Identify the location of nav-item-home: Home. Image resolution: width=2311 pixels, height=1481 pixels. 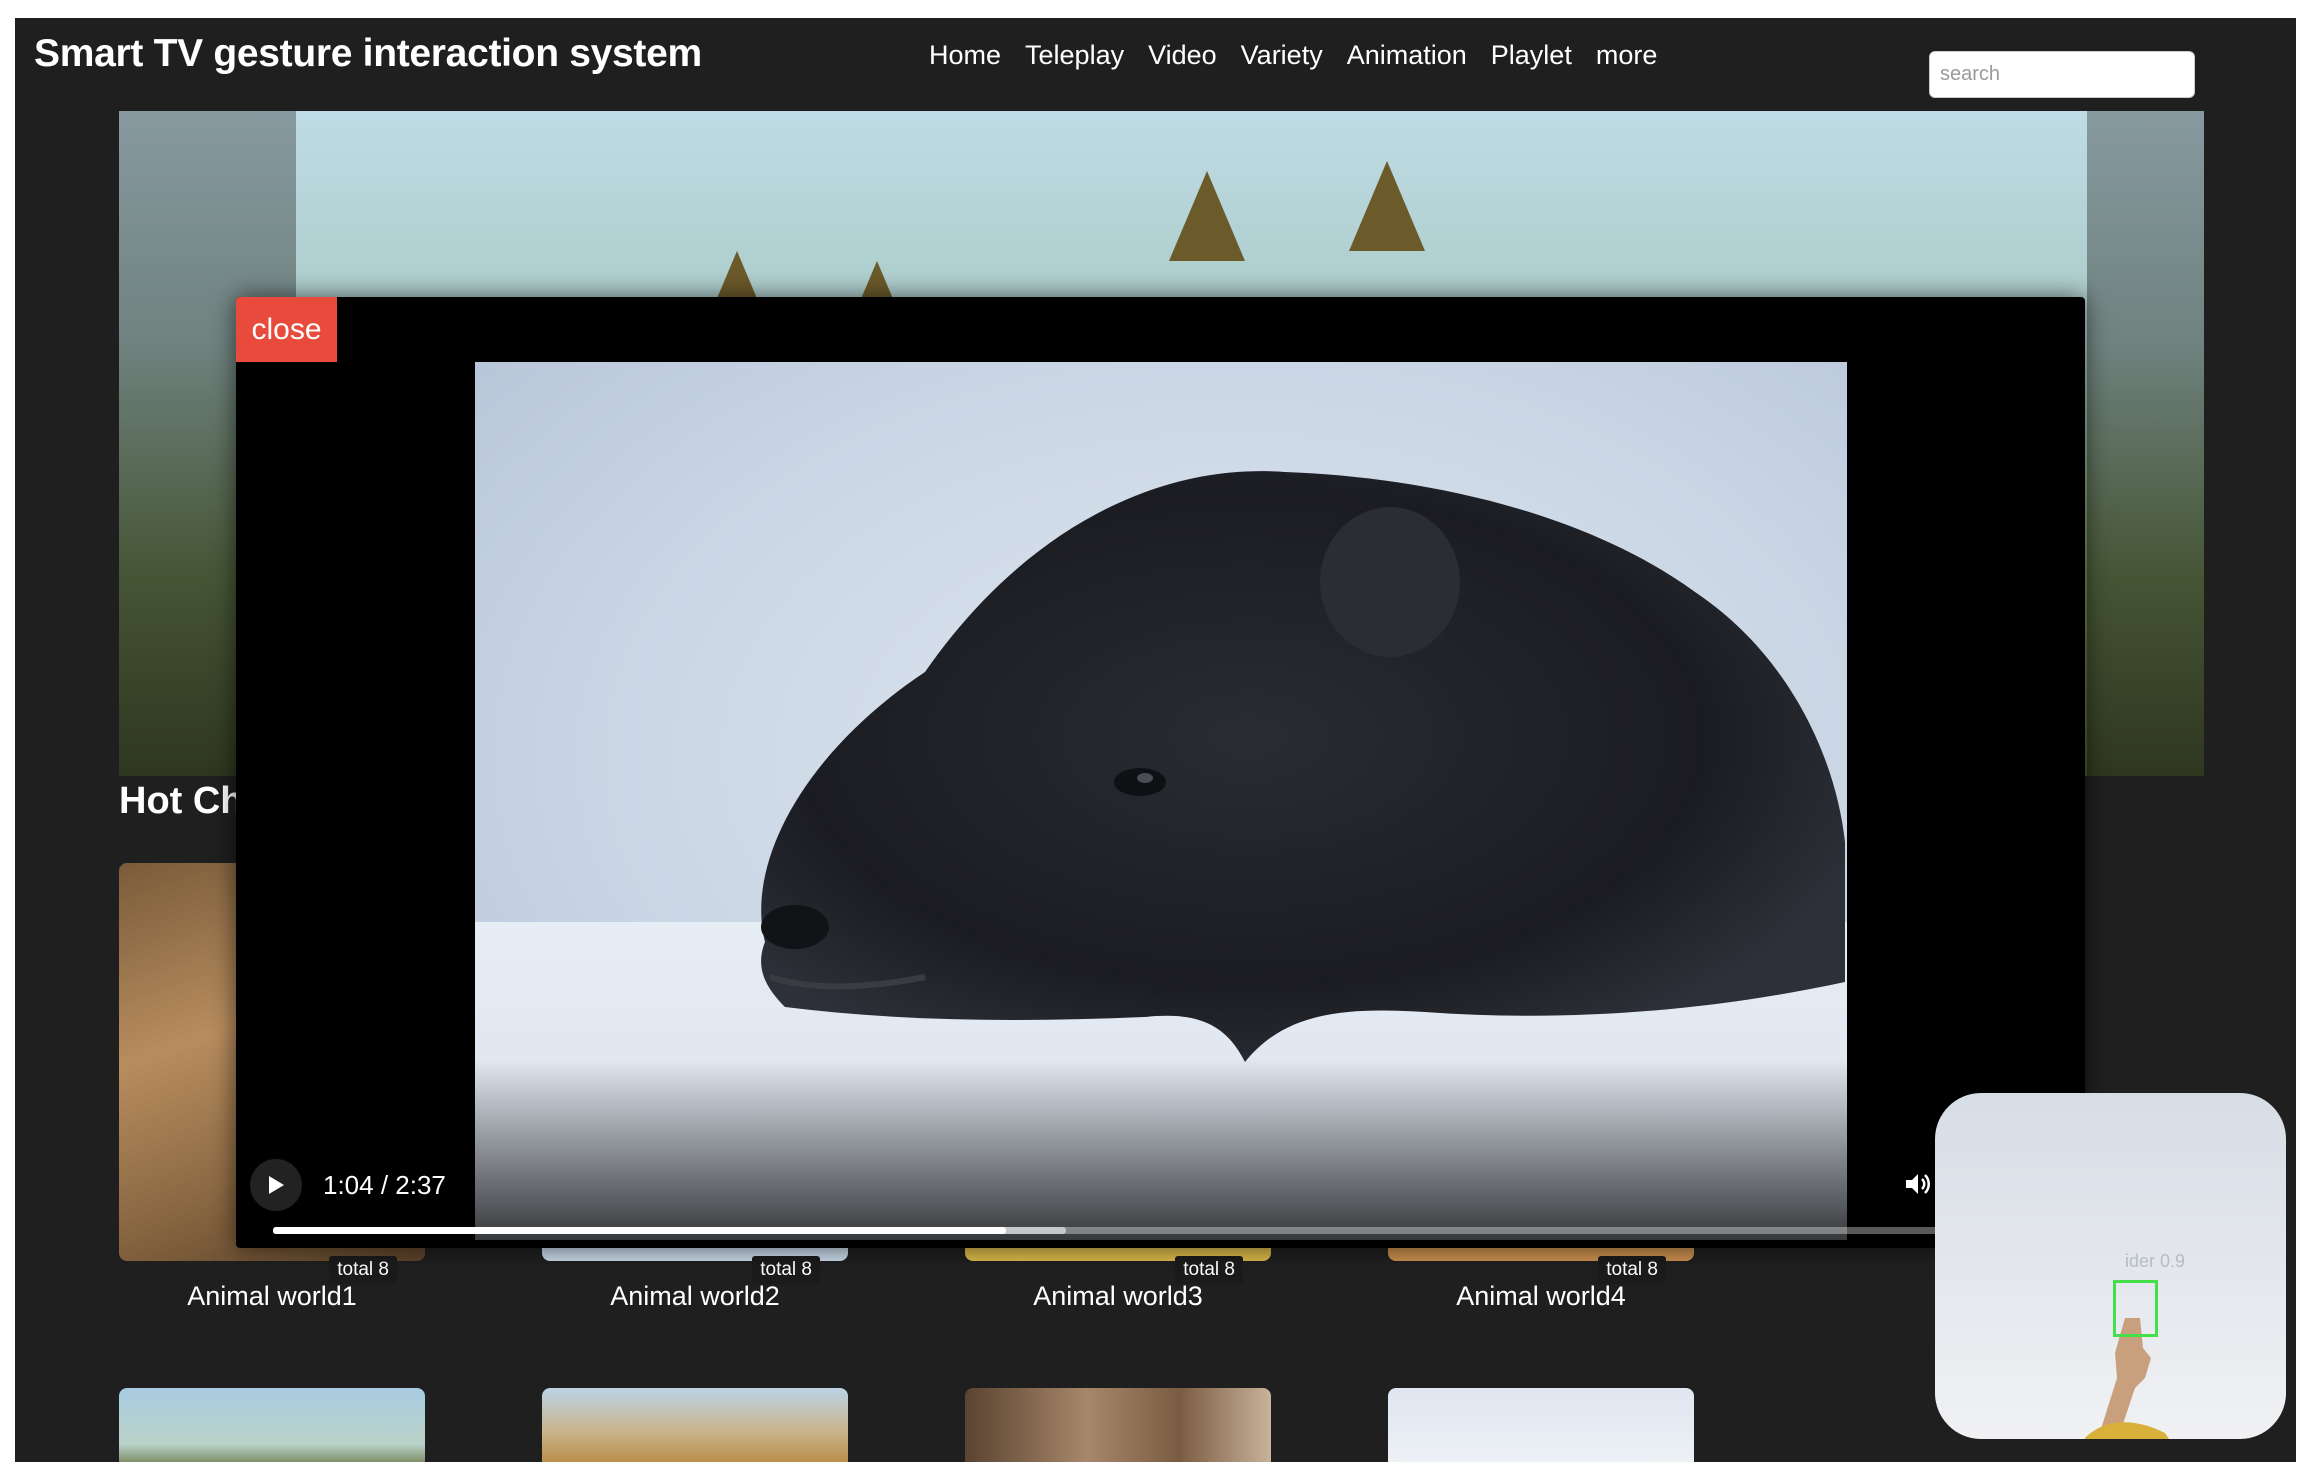
(965, 55).